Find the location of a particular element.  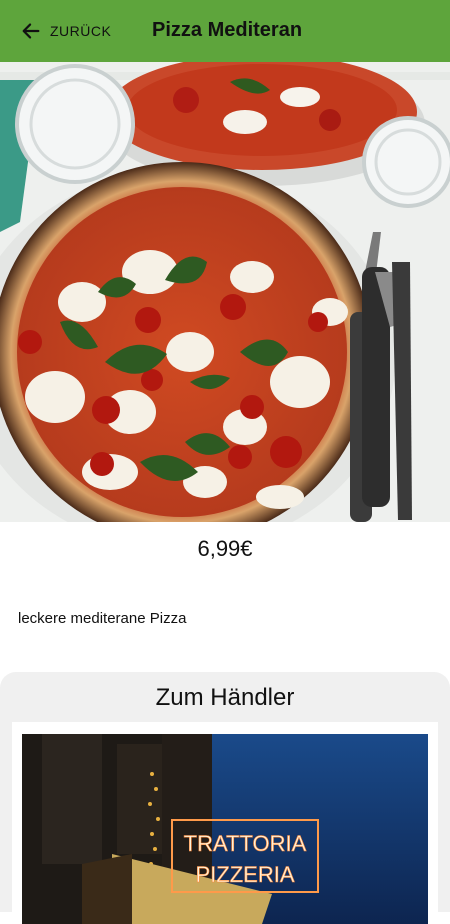

back-label: ZURÜCK is located at coordinates (81, 31).